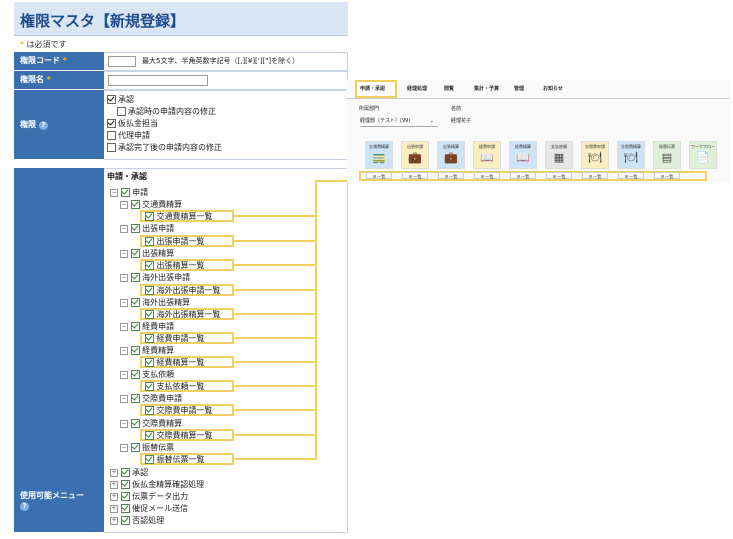 Image resolution: width=733 pixels, height=539 pixels. Describe the element at coordinates (523, 155) in the screenshot. I see `tile-expense-settle: 経費精算 📖` at that location.